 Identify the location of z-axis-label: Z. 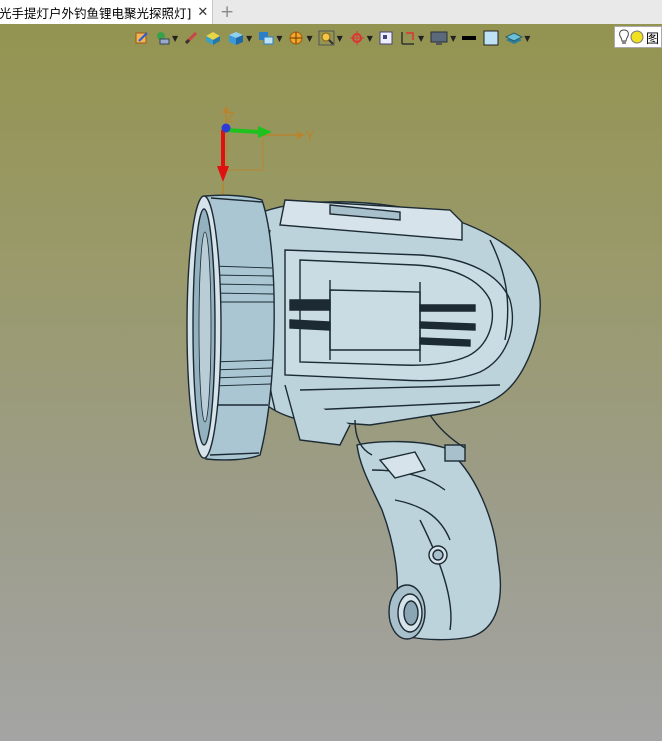
(230, 118).